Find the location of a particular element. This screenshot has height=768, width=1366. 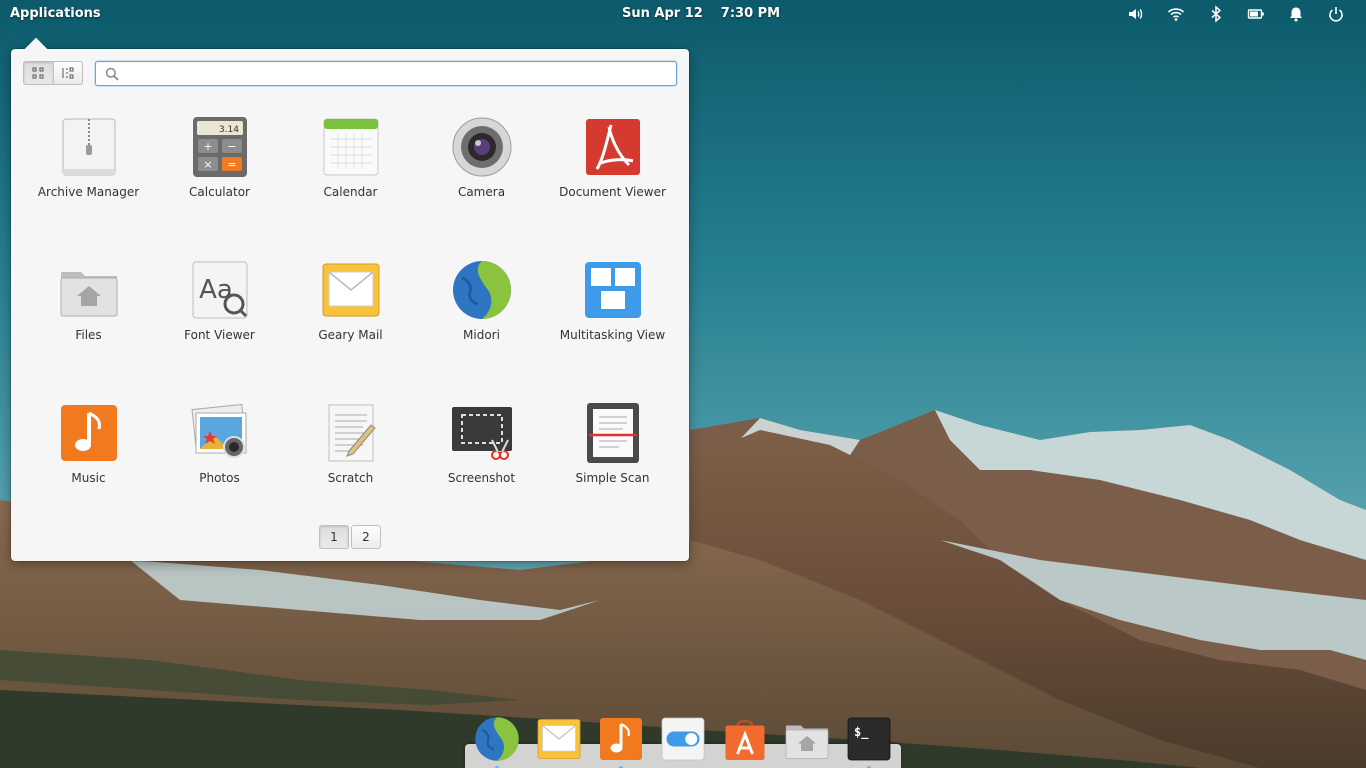

clock-date: Sun Apr 12 is located at coordinates (662, 13).